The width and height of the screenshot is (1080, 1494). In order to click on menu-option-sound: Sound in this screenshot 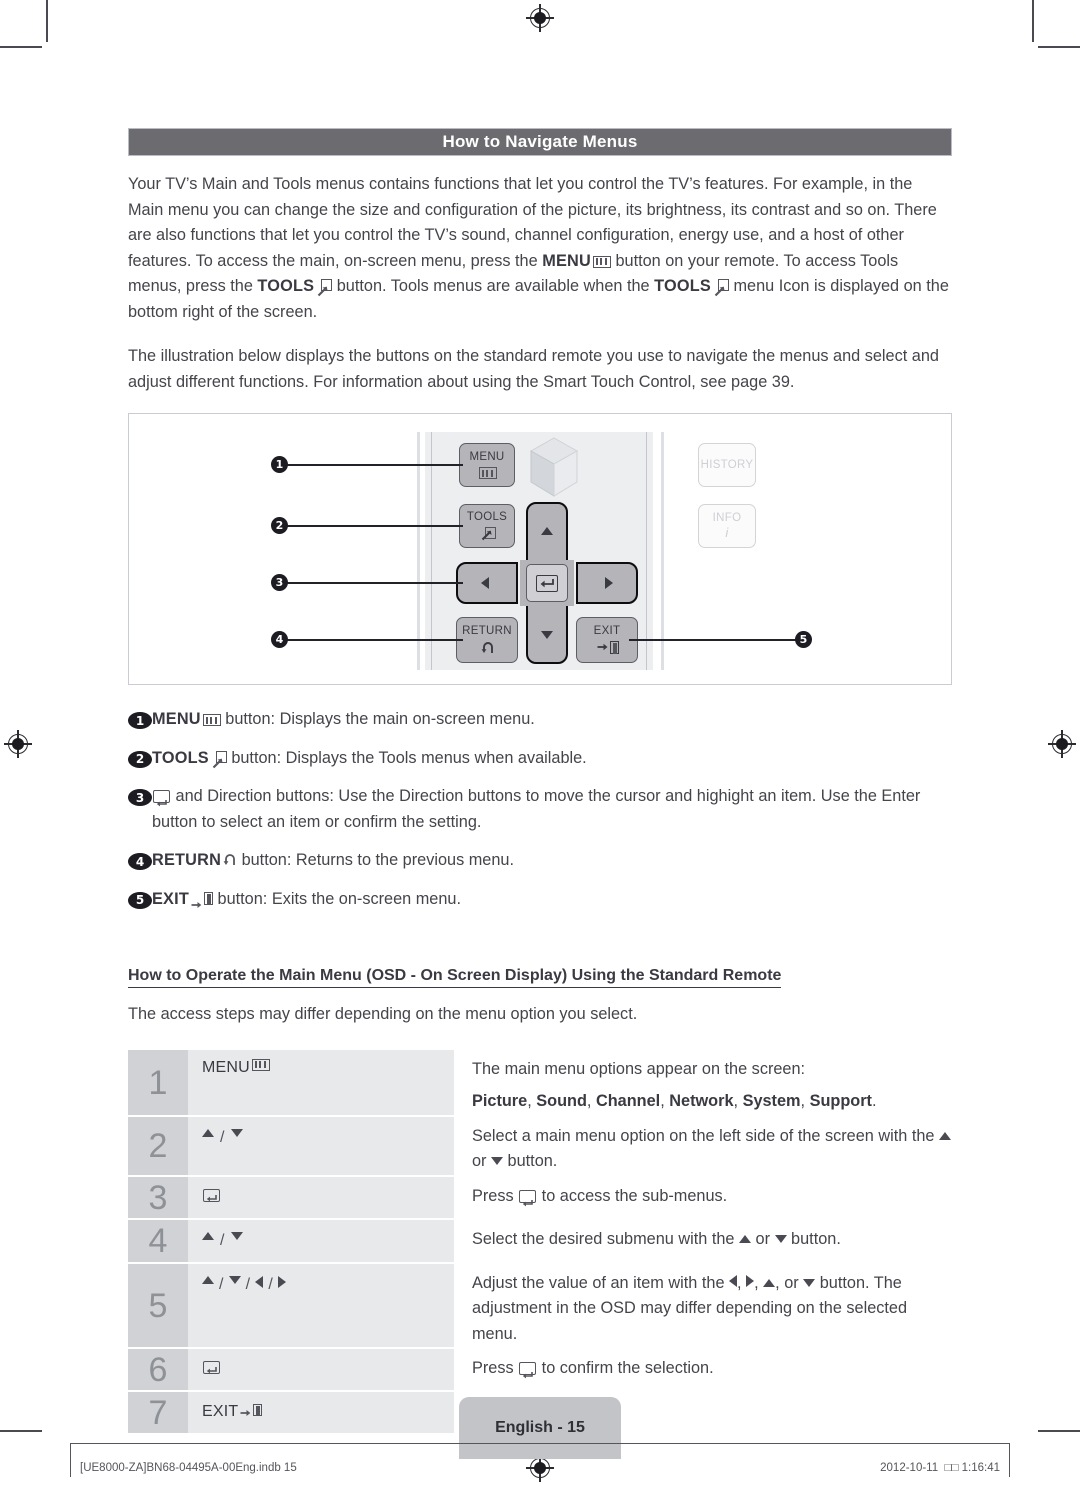, I will do `click(561, 1101)`.